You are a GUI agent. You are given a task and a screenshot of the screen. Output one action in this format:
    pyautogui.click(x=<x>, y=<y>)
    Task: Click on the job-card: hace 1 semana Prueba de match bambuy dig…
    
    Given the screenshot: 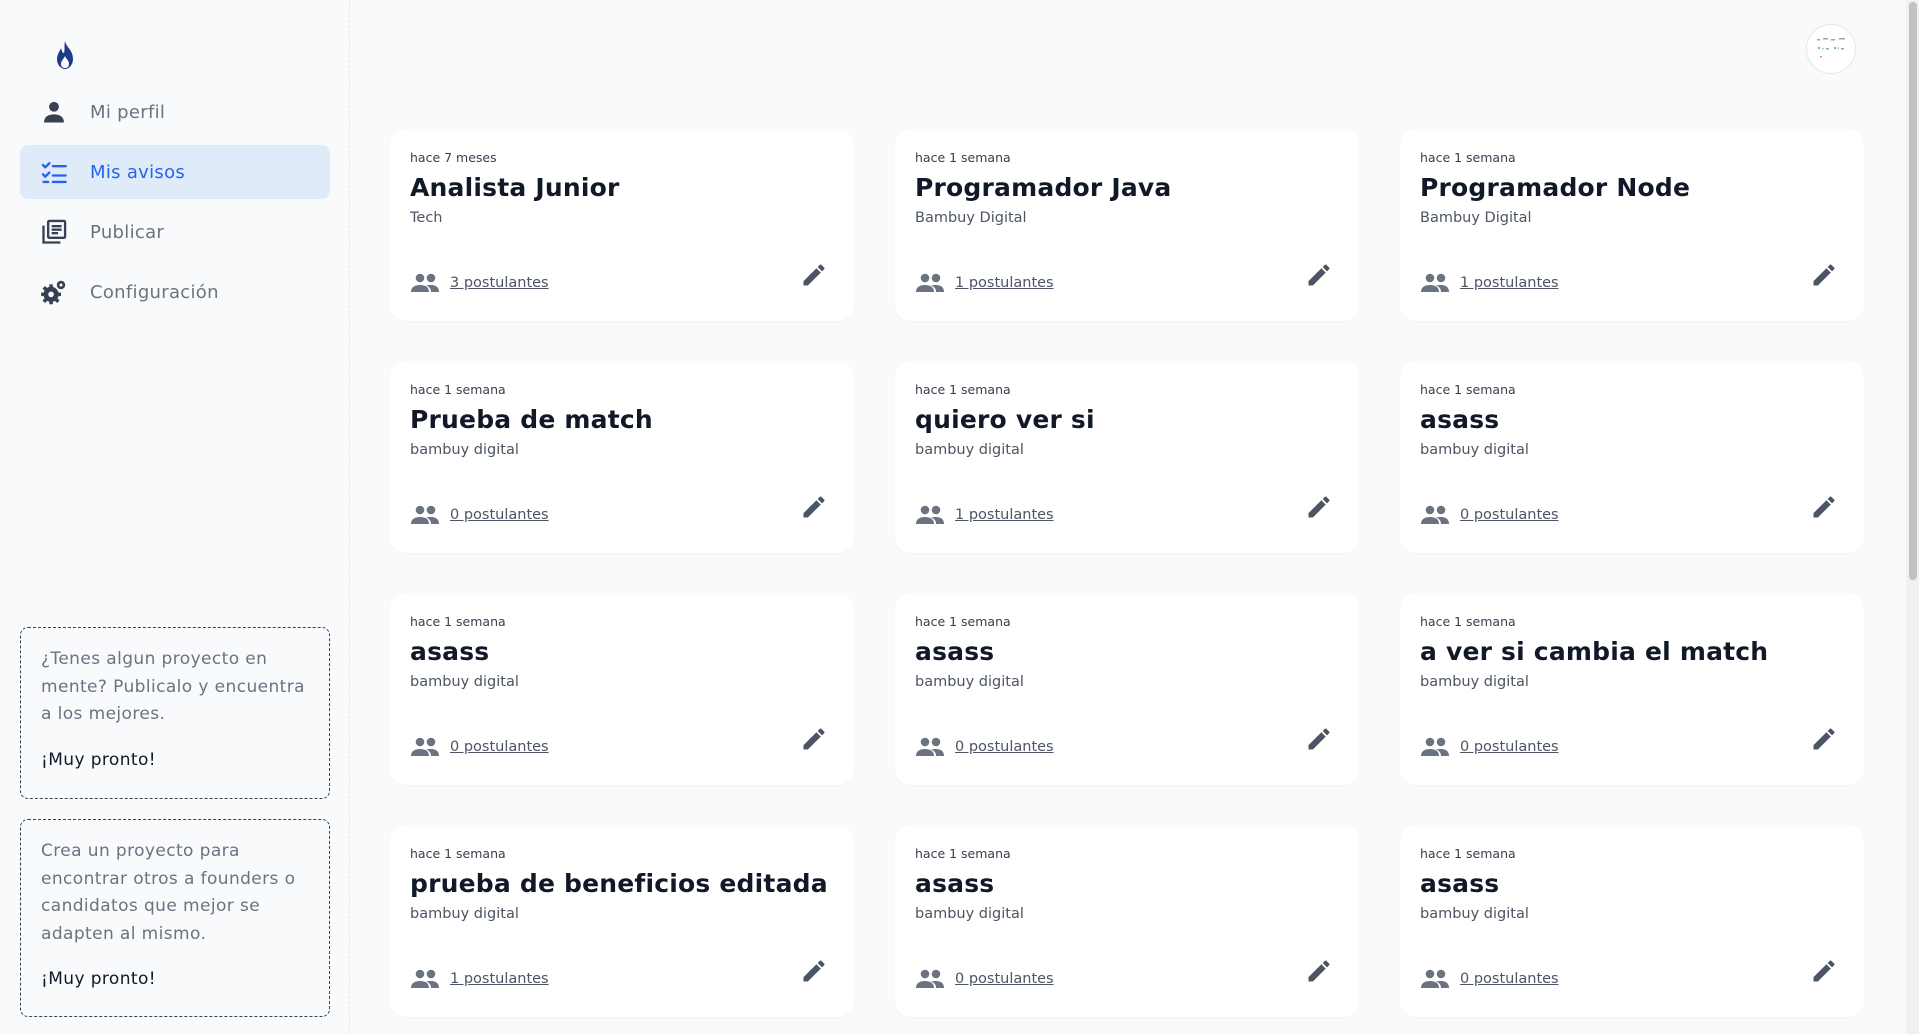 What is the action you would take?
    pyautogui.click(x=622, y=457)
    